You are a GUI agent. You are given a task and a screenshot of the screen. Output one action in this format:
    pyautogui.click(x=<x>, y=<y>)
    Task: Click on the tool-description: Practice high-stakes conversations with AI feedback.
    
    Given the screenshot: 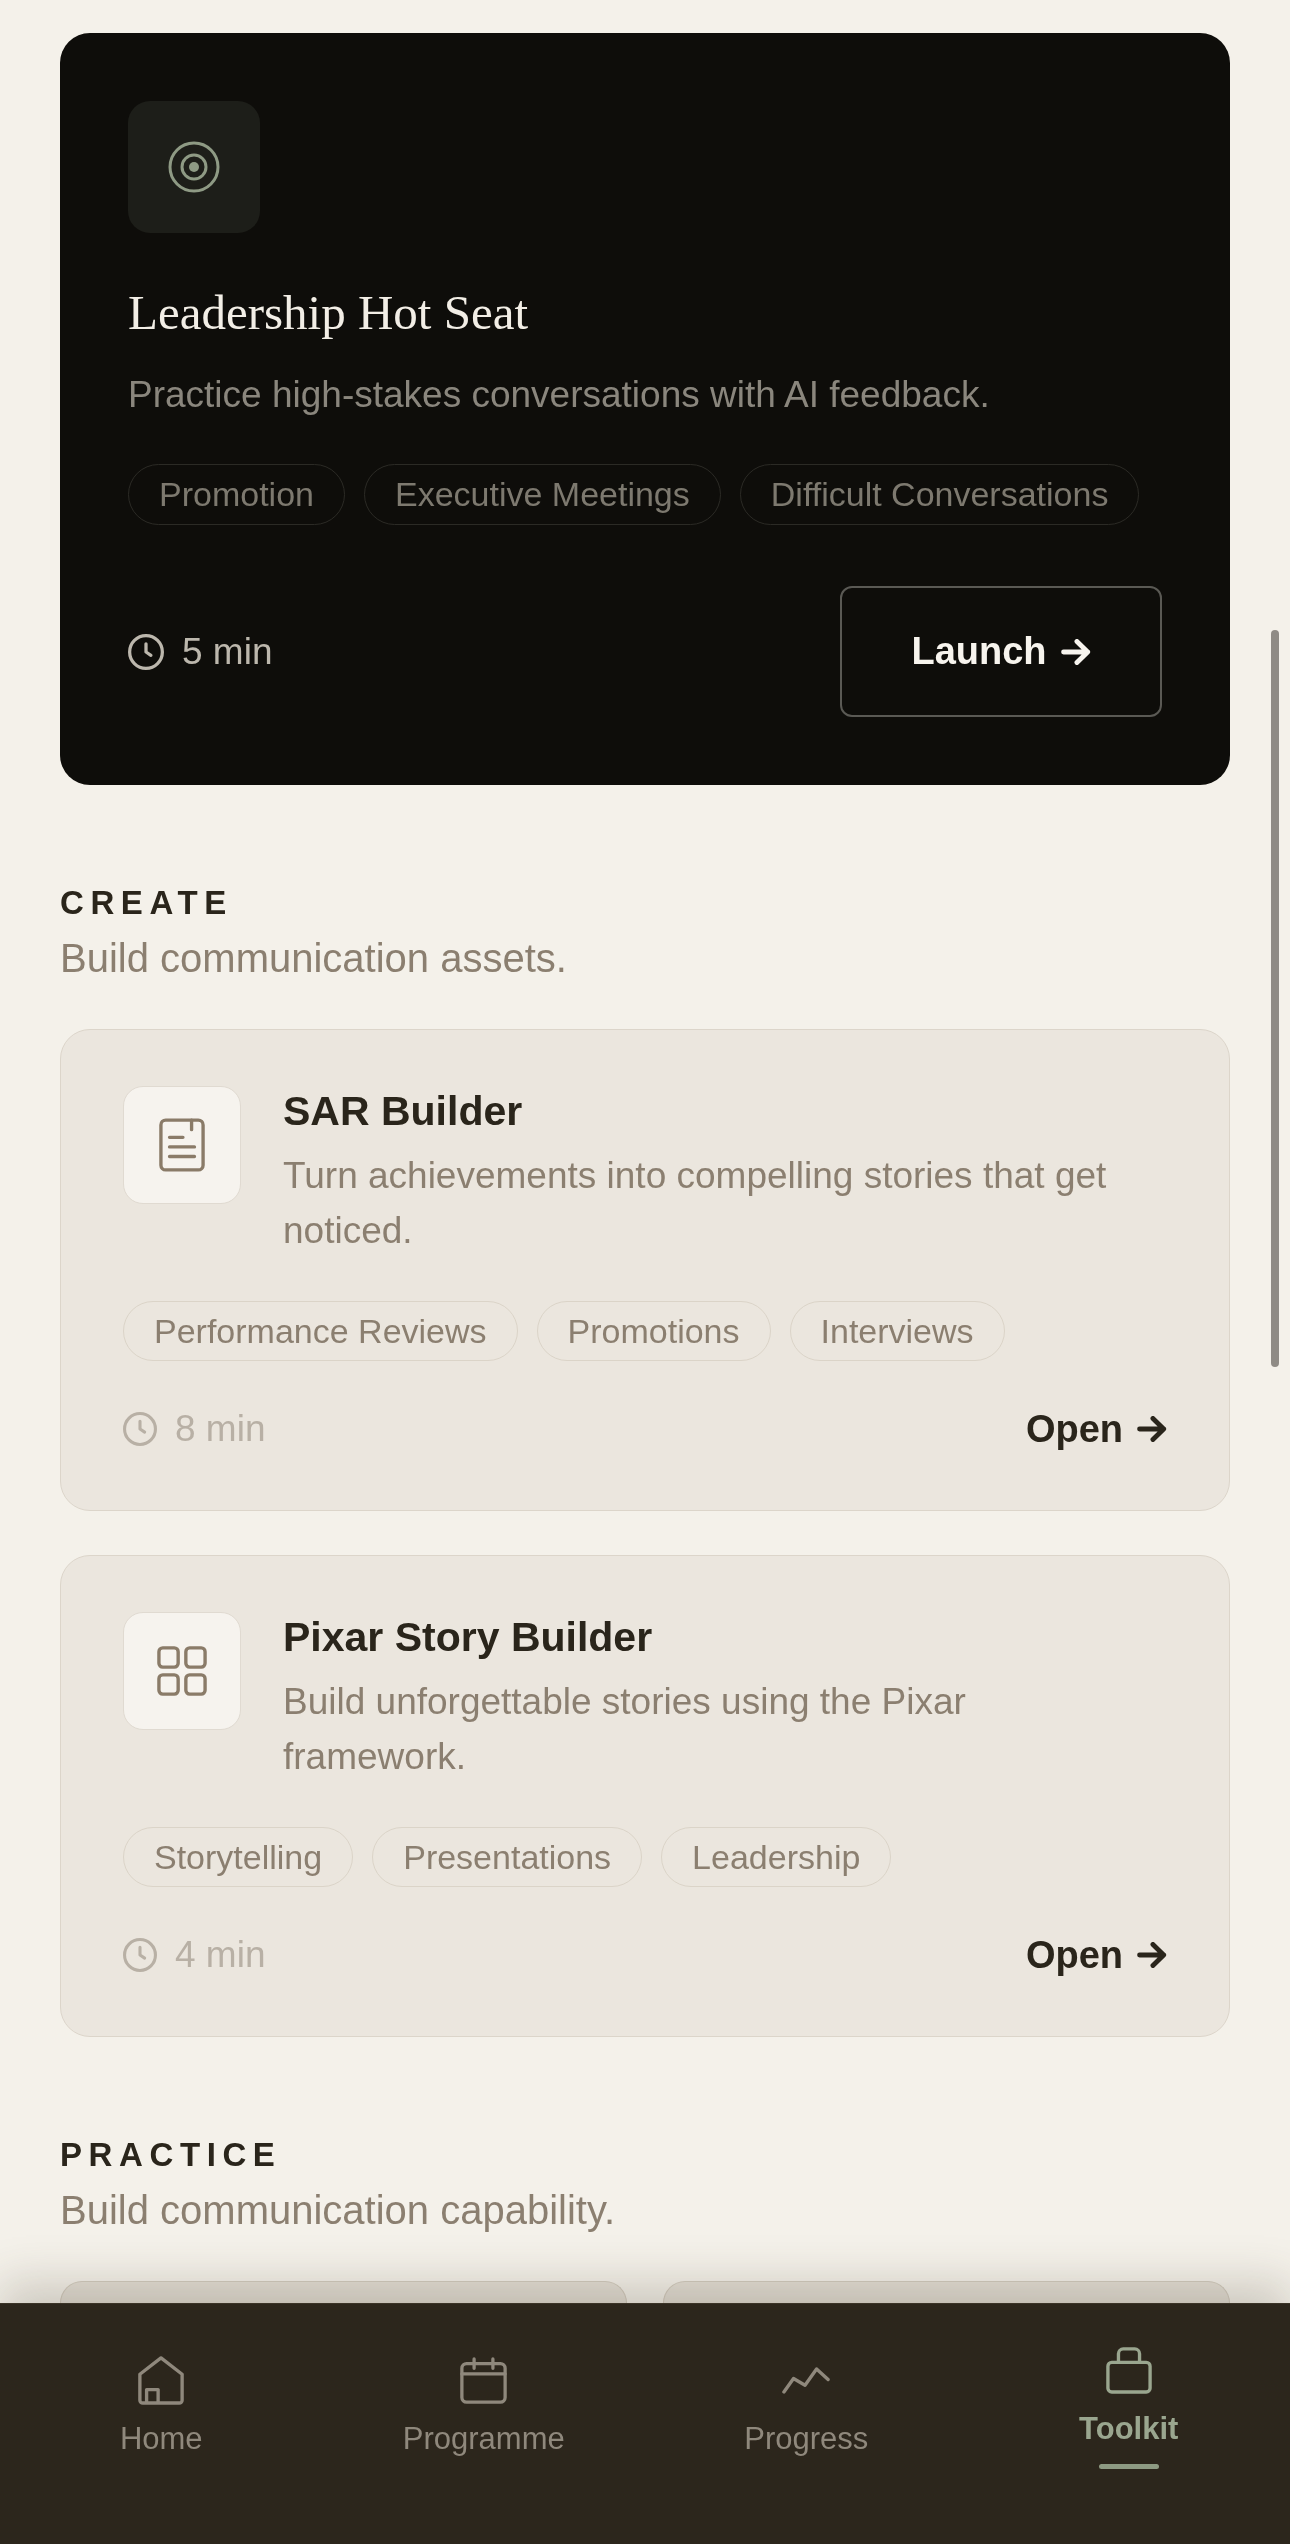 What is the action you would take?
    pyautogui.click(x=559, y=395)
    